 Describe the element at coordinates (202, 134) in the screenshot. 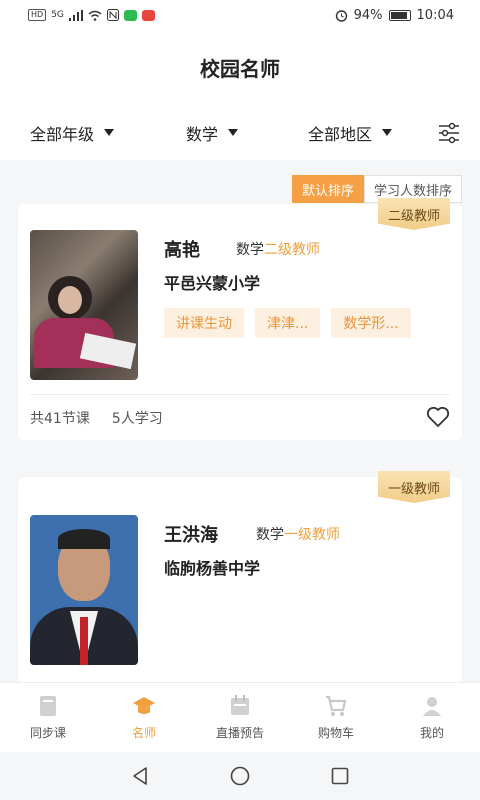

I see `subject-filter-label: 数学` at that location.